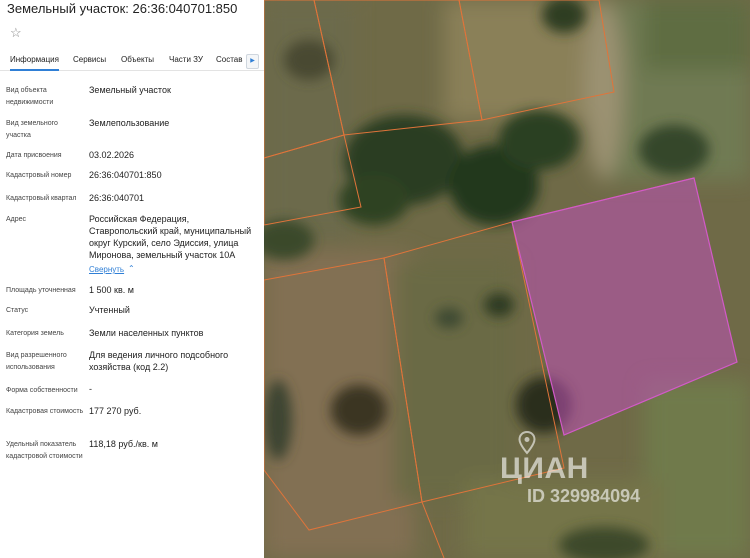 This screenshot has width=750, height=558. Describe the element at coordinates (34, 63) in the screenshot. I see `tab-info: Информация` at that location.